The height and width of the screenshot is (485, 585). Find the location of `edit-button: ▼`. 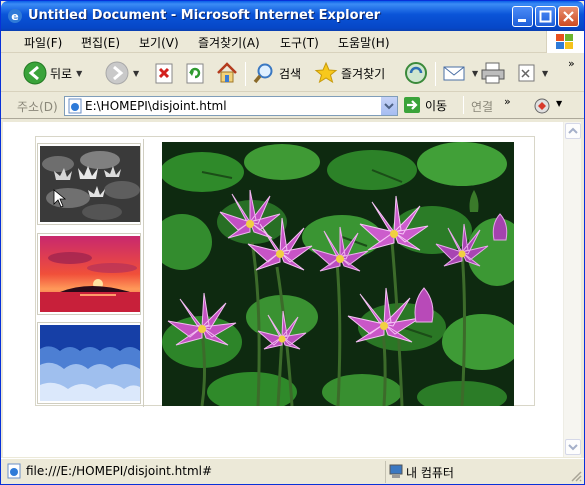

edit-button: ▼ is located at coordinates (532, 73).